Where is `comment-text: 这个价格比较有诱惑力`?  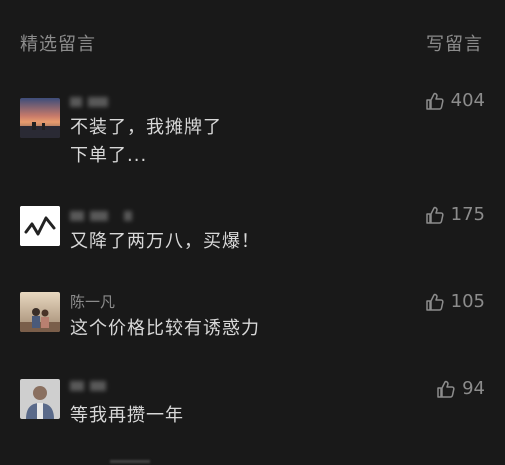 comment-text: 这个价格比较有诱惑力 is located at coordinates (165, 328).